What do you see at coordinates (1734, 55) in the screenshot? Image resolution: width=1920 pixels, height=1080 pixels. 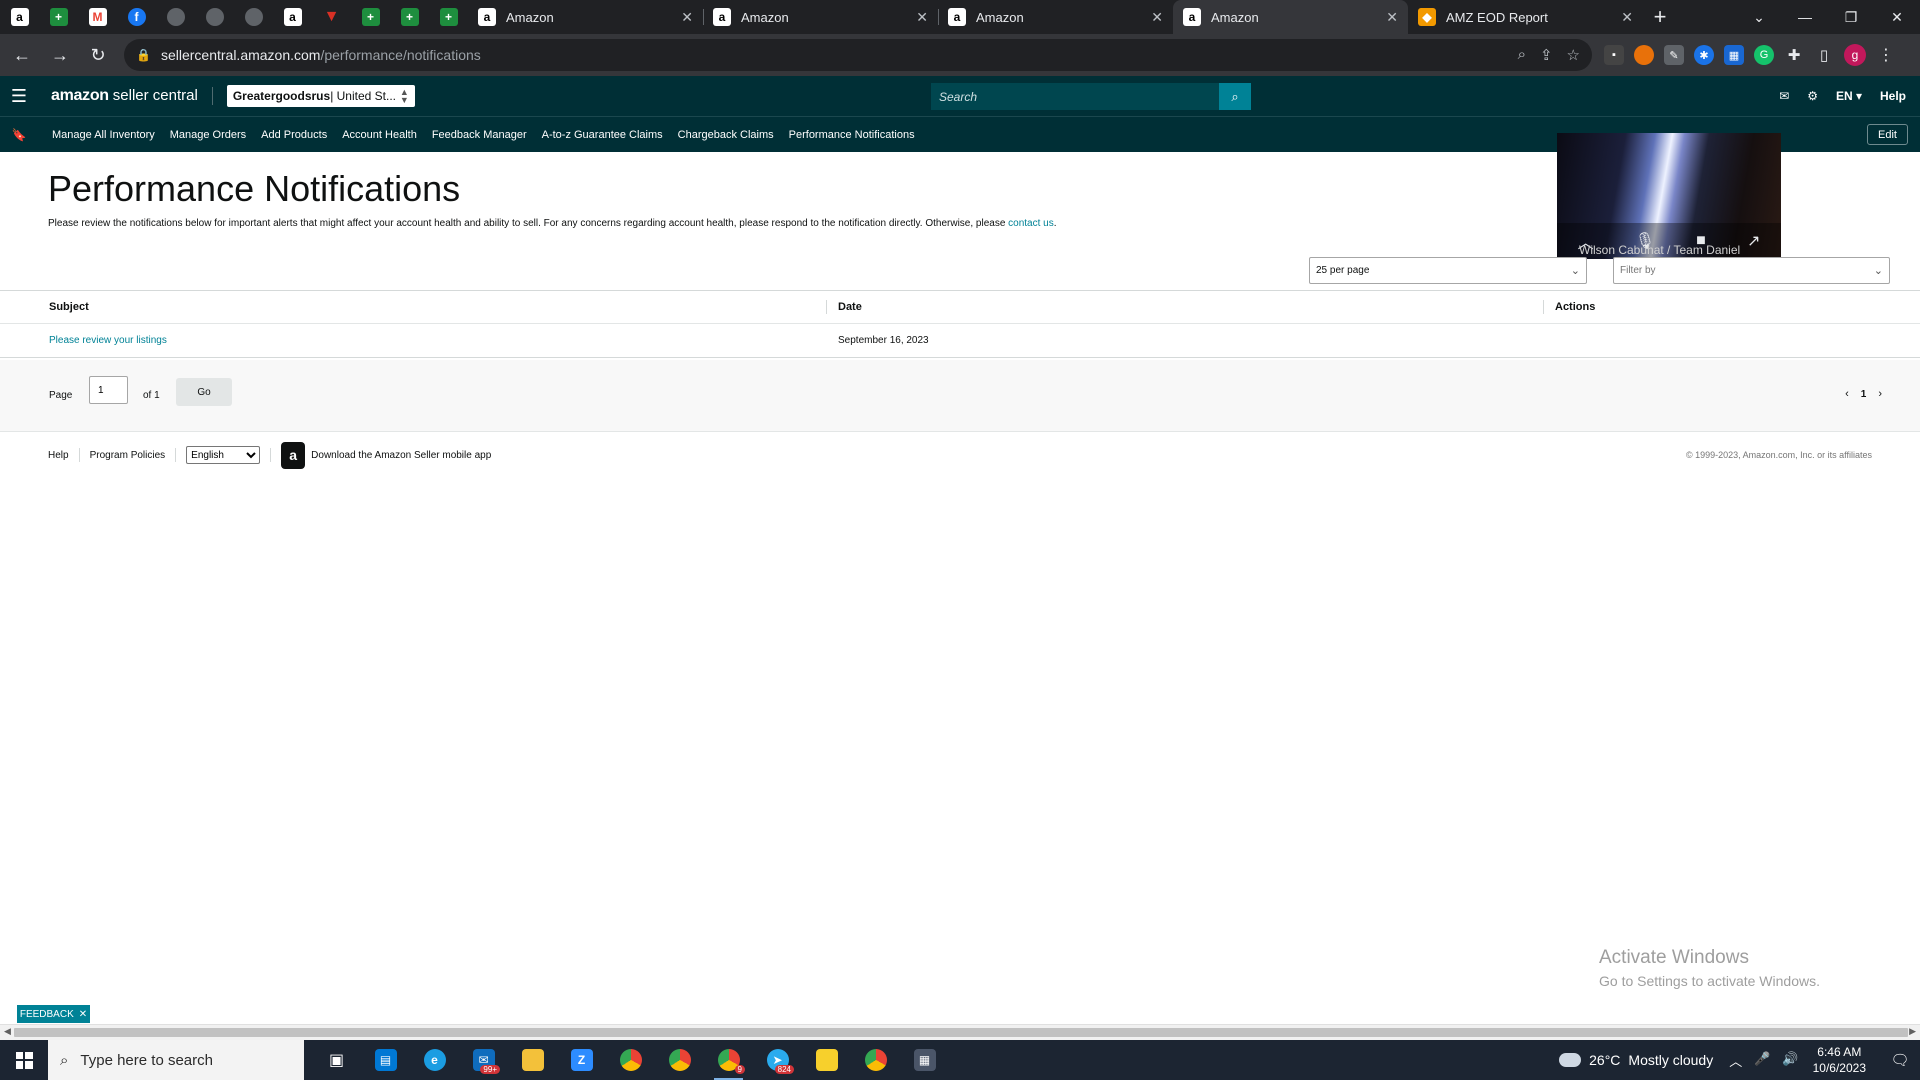 I see `extension-chart-icon: ▦` at bounding box center [1734, 55].